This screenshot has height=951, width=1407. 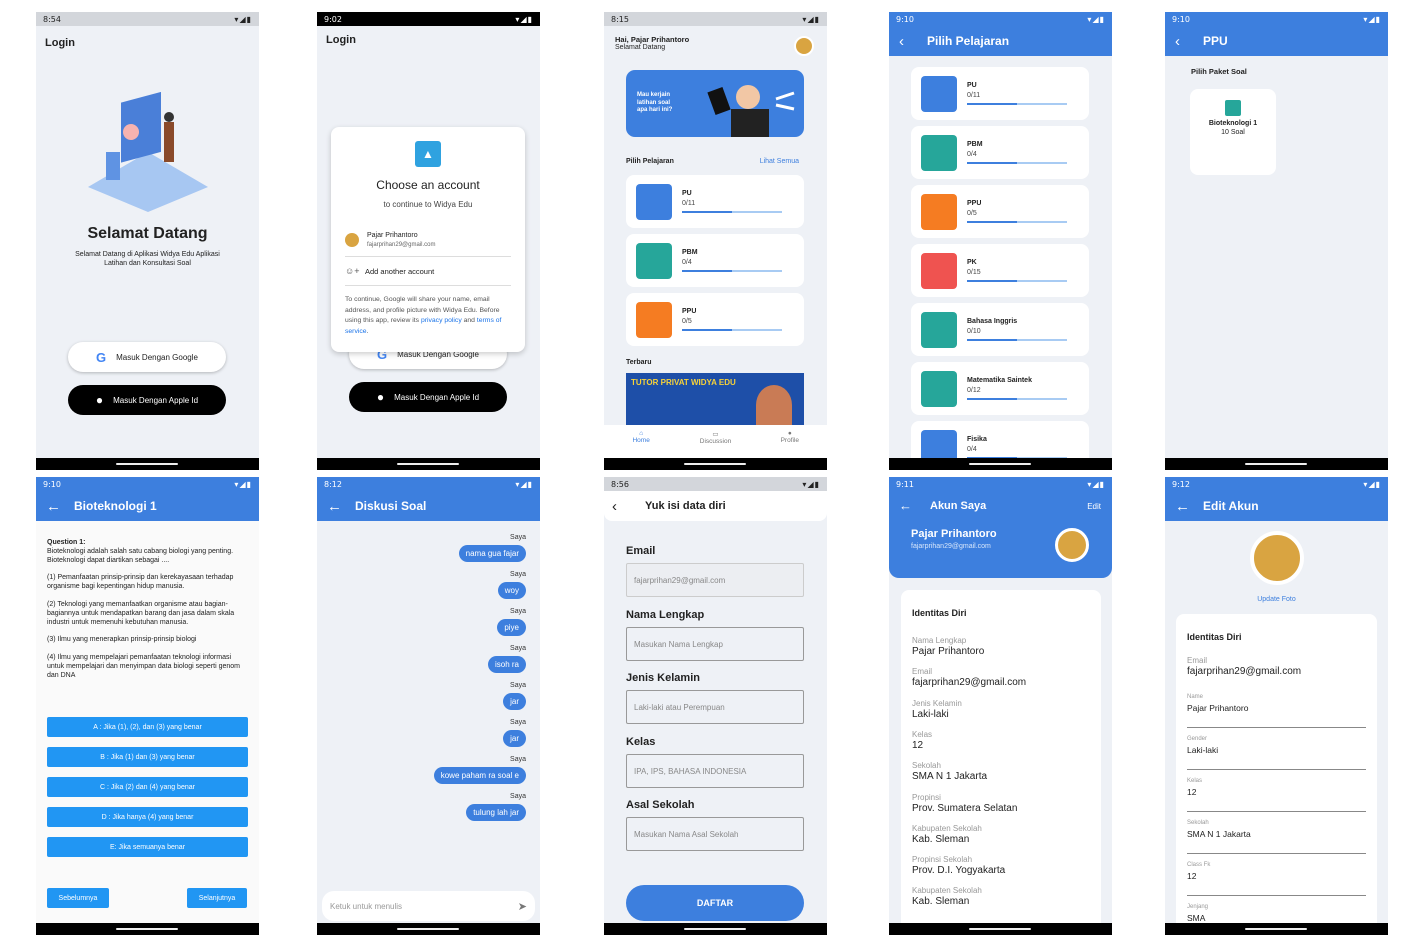 What do you see at coordinates (665, 615) in the screenshot?
I see `name-label: Nama Lengkap` at bounding box center [665, 615].